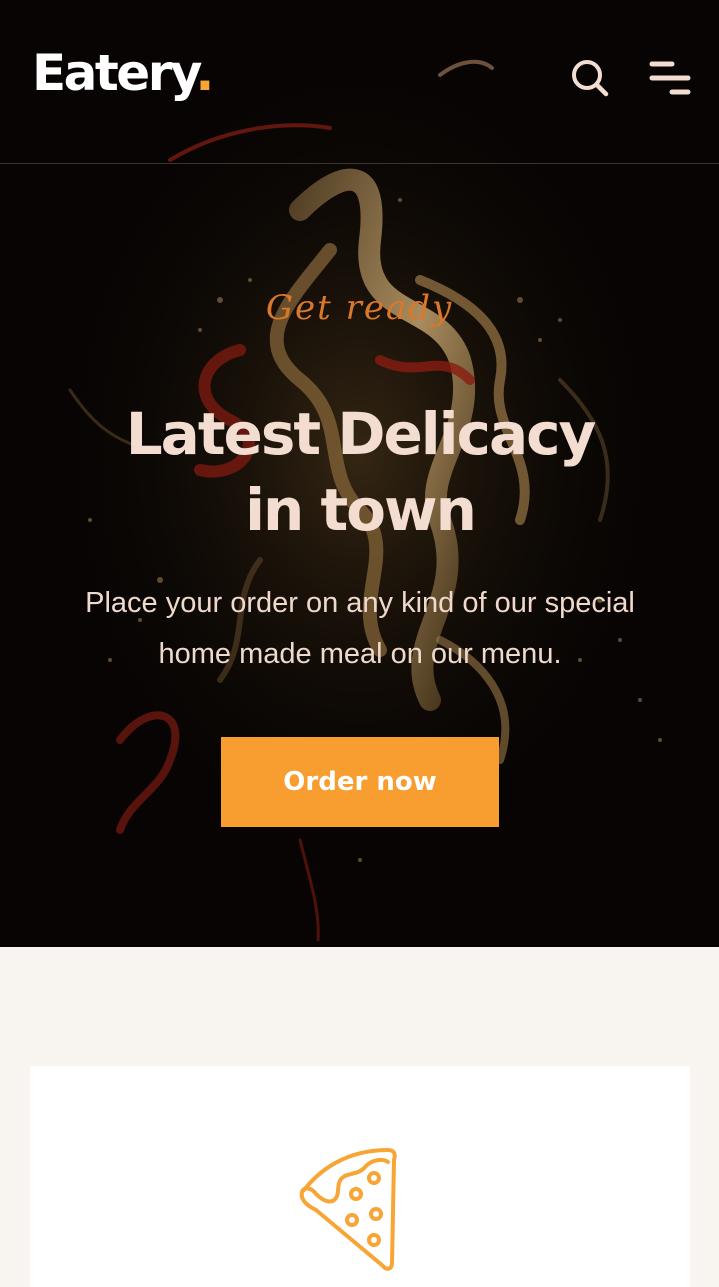  I want to click on menu-icon, so click(670, 78).